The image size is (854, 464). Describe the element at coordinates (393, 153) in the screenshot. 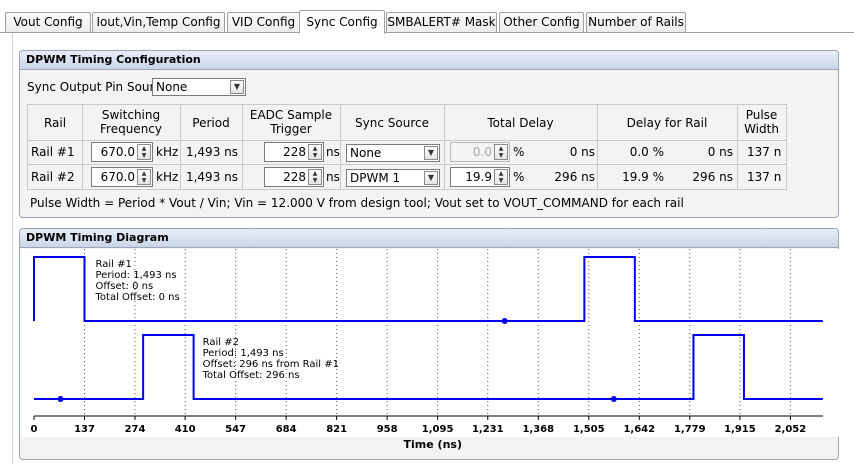

I see `row1-sync-source-select: None ▼` at that location.